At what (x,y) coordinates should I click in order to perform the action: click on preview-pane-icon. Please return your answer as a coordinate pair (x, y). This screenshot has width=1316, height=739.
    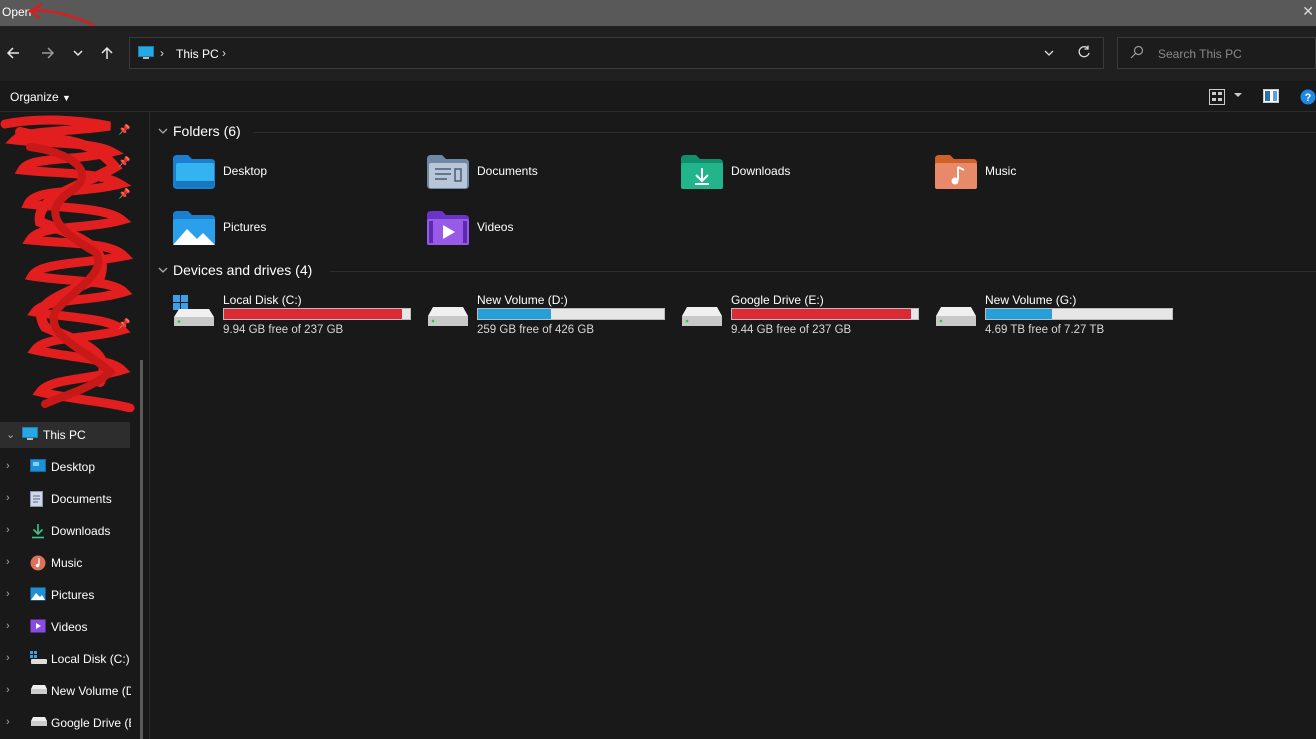
    Looking at the image, I should click on (1271, 96).